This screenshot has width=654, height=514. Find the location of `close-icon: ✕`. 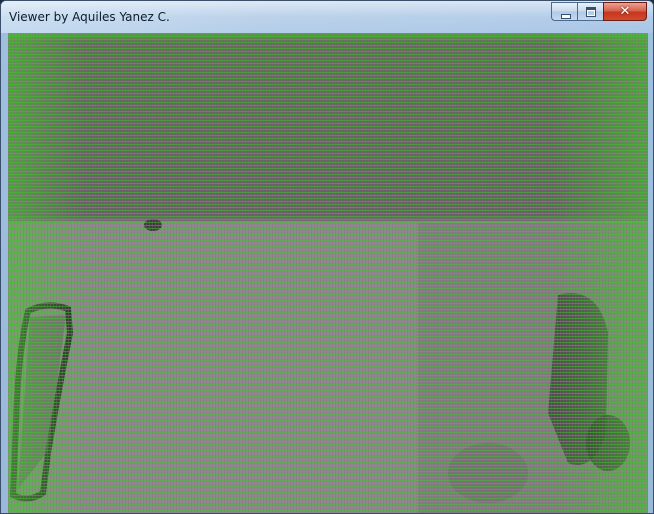

close-icon: ✕ is located at coordinates (625, 11).